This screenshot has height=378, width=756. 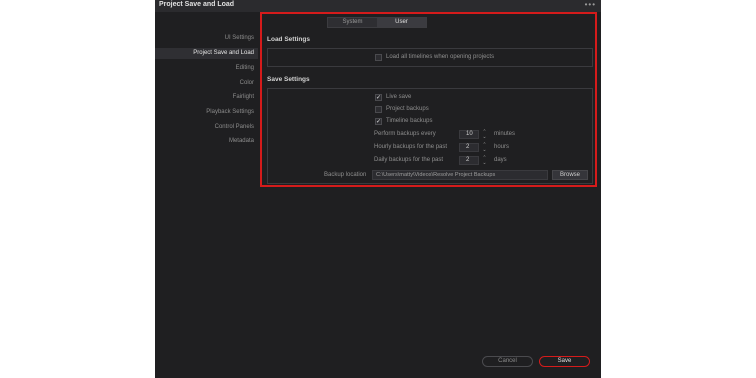 What do you see at coordinates (505, 134) in the screenshot?
I see `perform-backups-unit: minutes` at bounding box center [505, 134].